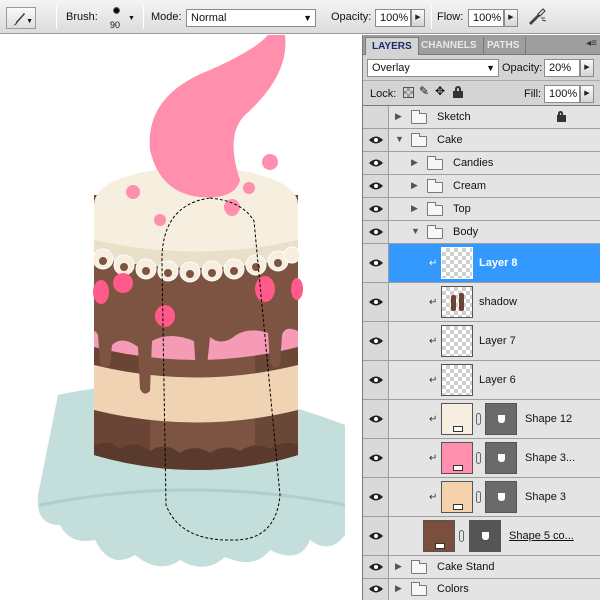 Image resolution: width=600 pixels, height=600 pixels. Describe the element at coordinates (481, 567) in the screenshot. I see `layer-row-cake-stand: ▶ Cake Stand` at that location.